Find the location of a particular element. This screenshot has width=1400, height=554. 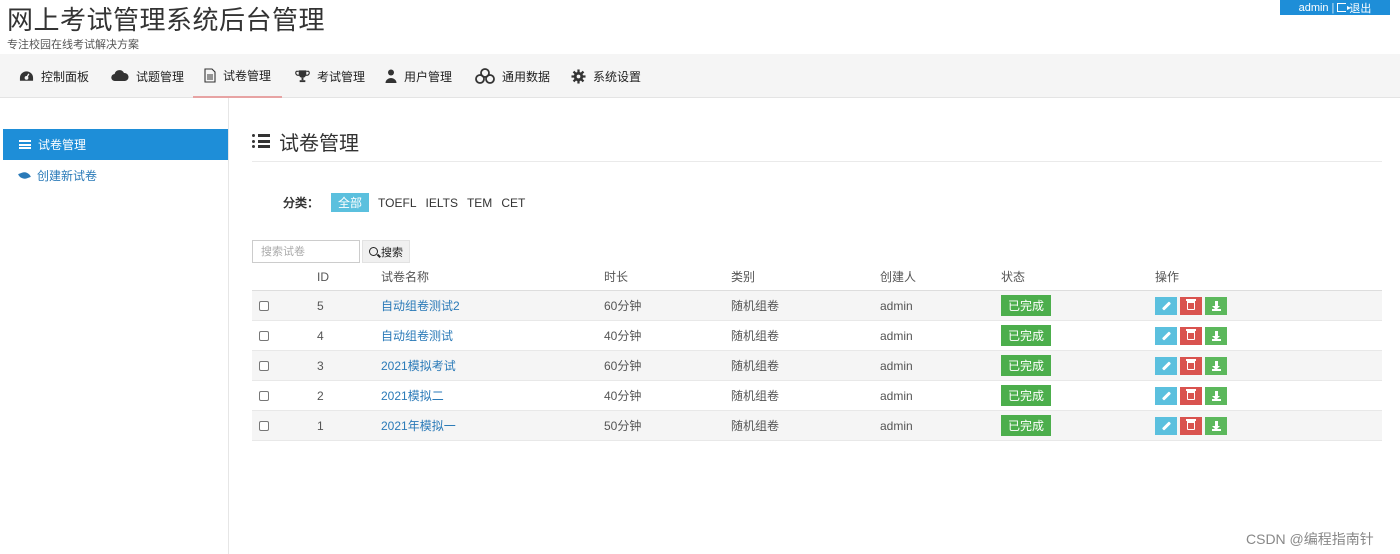

sidebar-item-papers: 试卷管理 is located at coordinates (115, 144).